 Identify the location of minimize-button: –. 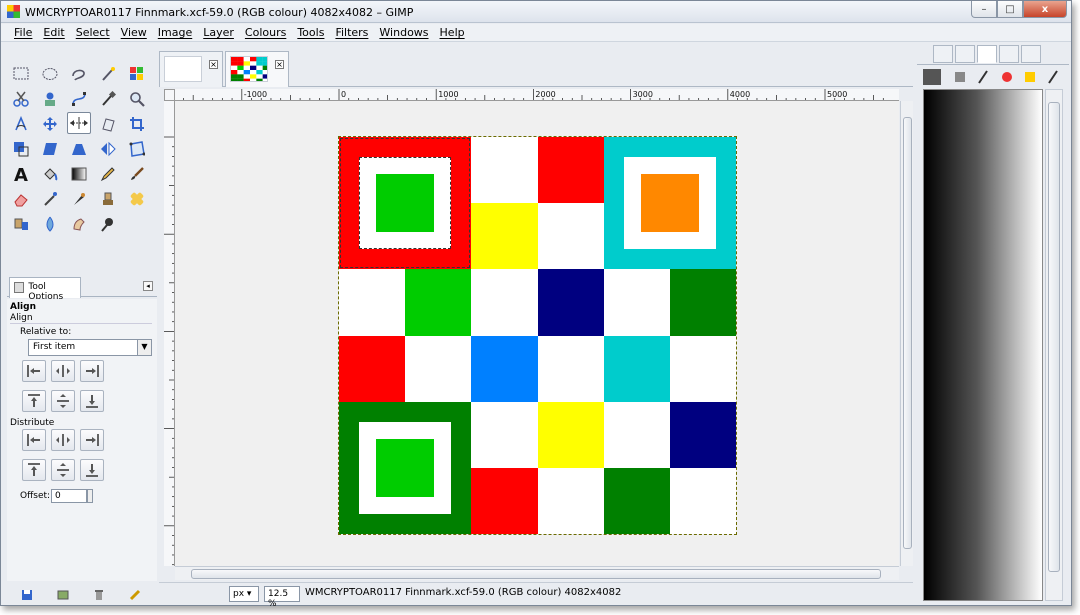
(984, 9).